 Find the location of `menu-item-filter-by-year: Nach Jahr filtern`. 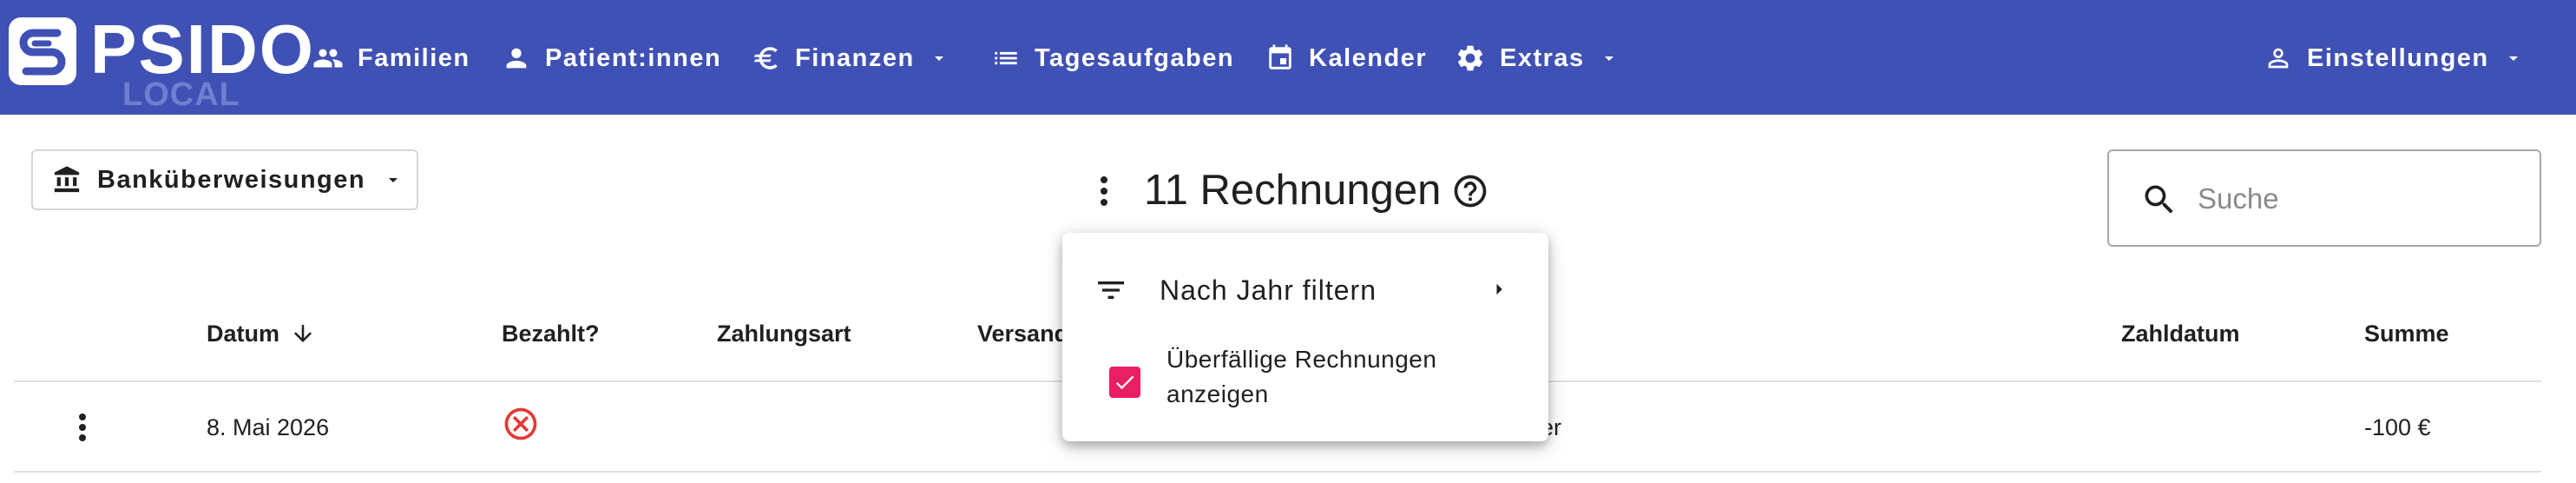

menu-item-filter-by-year: Nach Jahr filtern is located at coordinates (1305, 289).